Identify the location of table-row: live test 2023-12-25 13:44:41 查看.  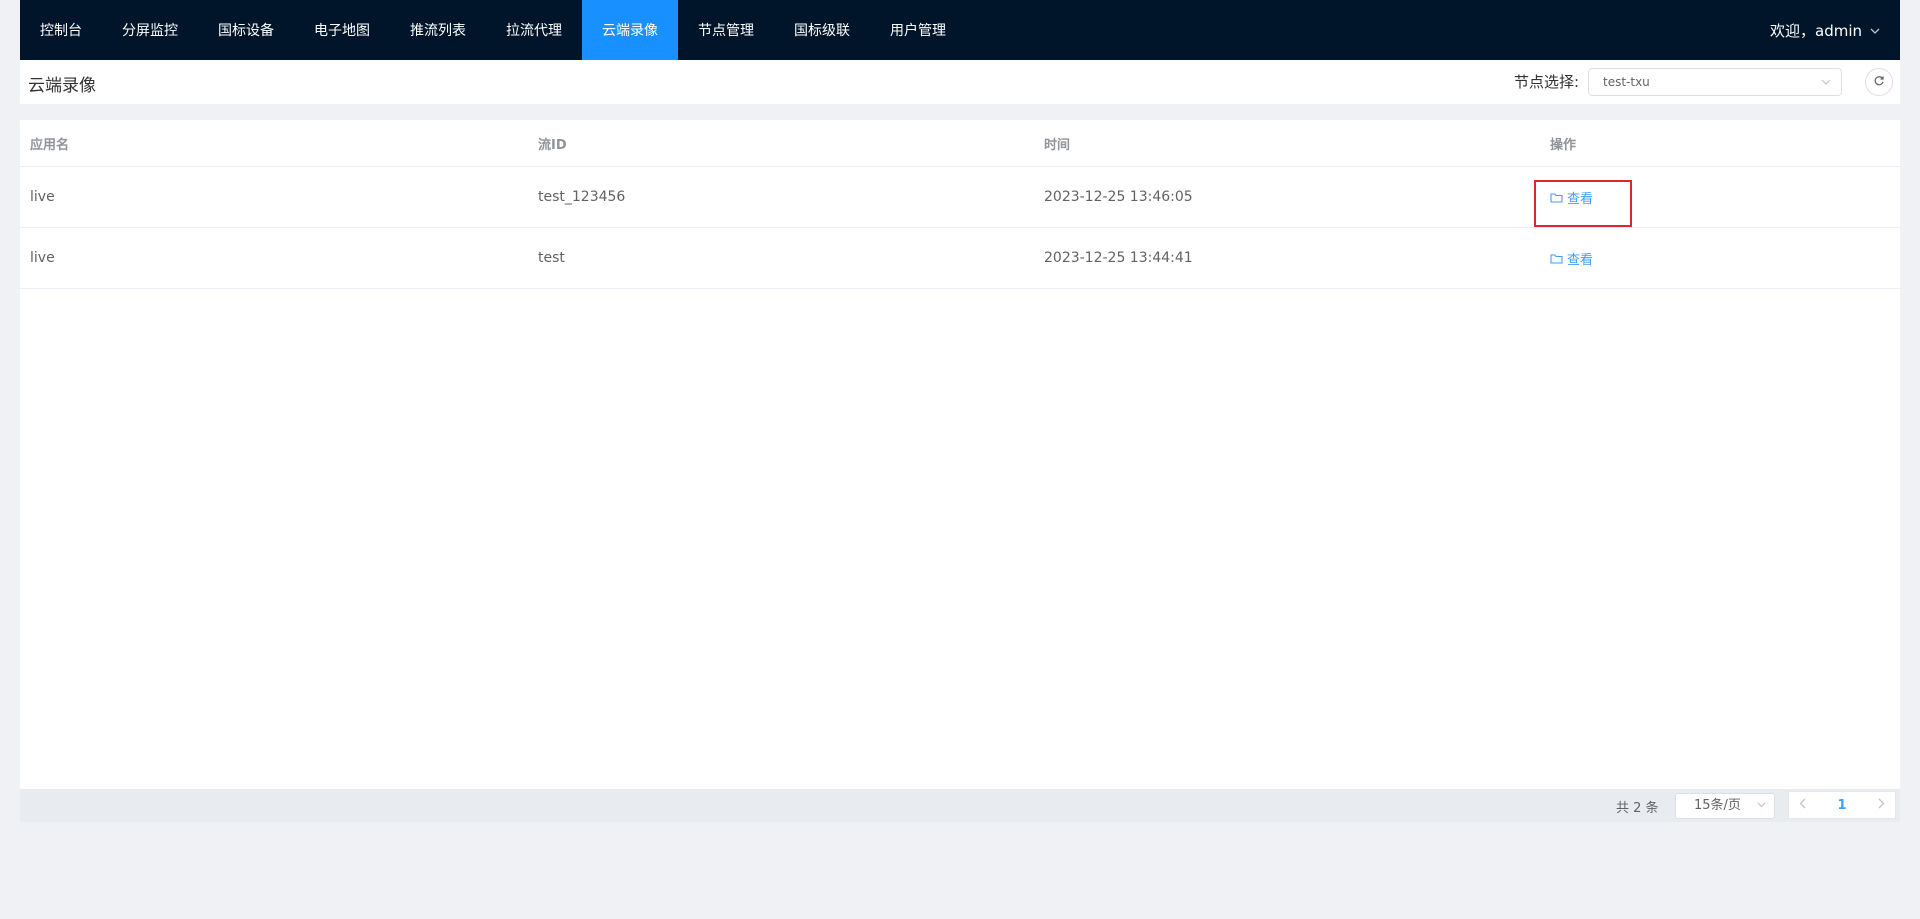
(960, 258).